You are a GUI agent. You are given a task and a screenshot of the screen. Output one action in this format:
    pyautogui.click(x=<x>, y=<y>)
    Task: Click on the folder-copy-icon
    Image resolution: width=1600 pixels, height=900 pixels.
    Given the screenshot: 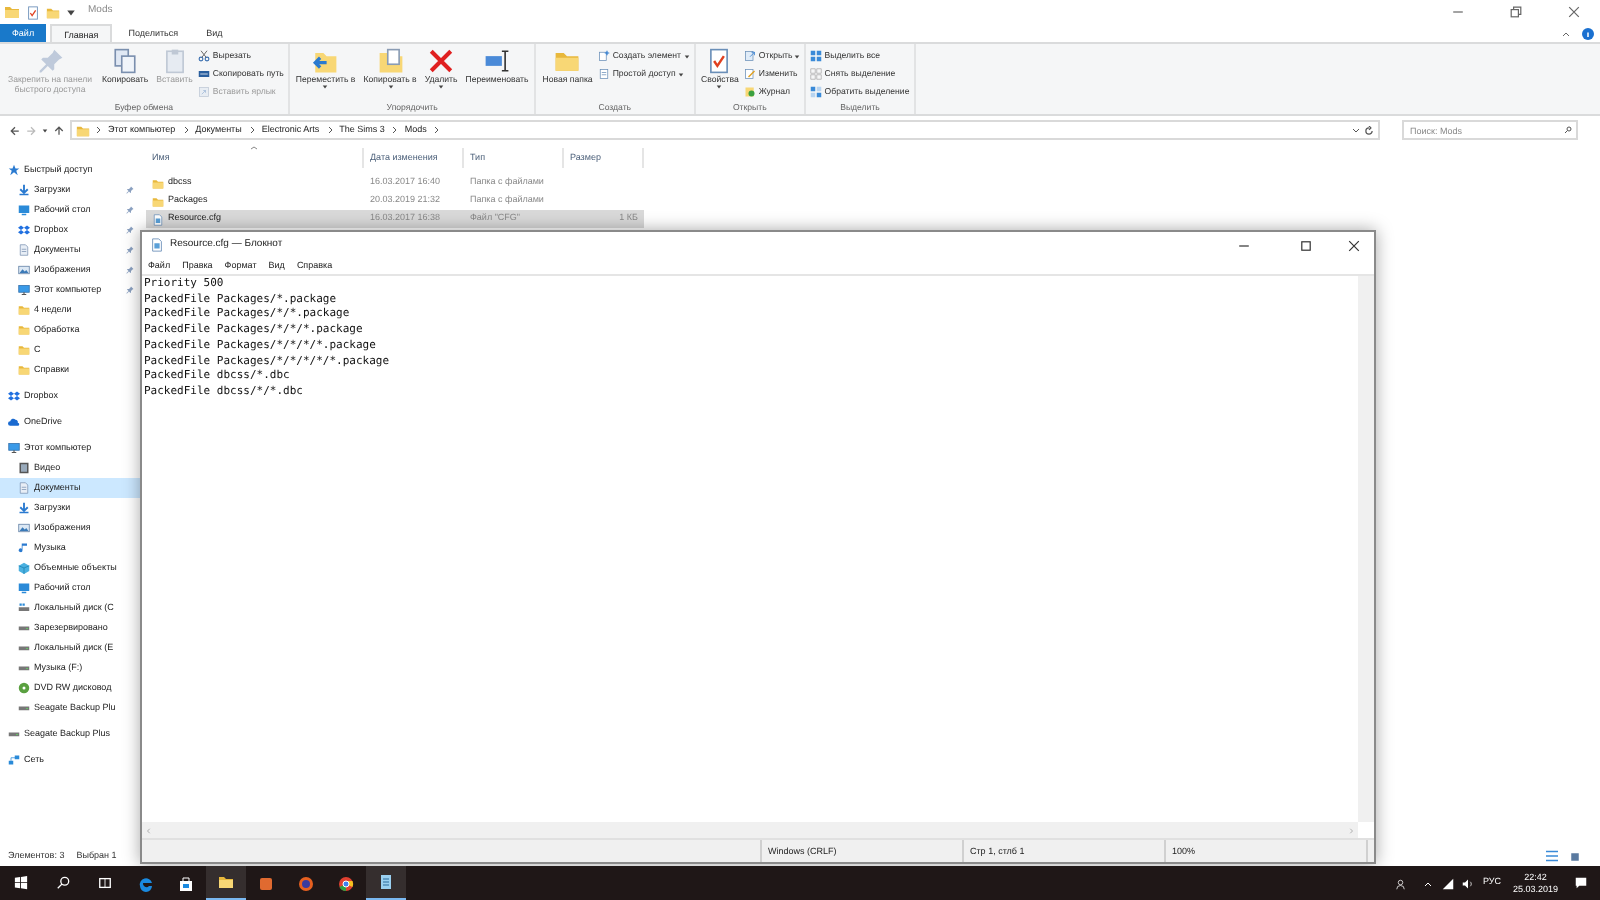 What is the action you would take?
    pyautogui.click(x=390, y=61)
    